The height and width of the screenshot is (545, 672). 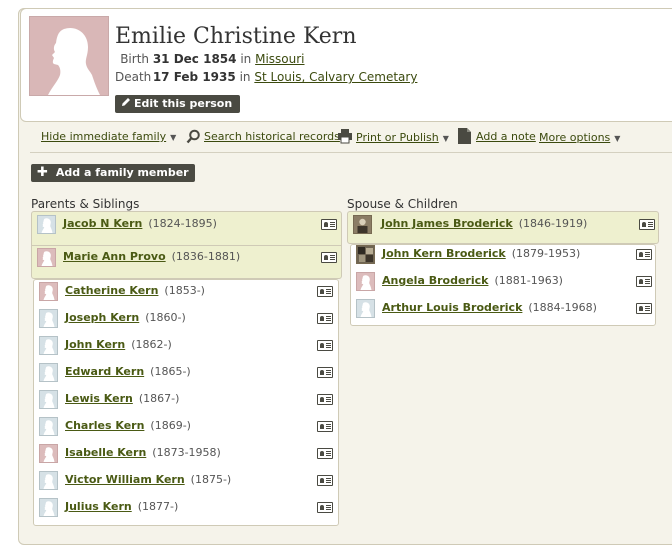 What do you see at coordinates (435, 280) in the screenshot?
I see `person-name-text: Angela Broderick` at bounding box center [435, 280].